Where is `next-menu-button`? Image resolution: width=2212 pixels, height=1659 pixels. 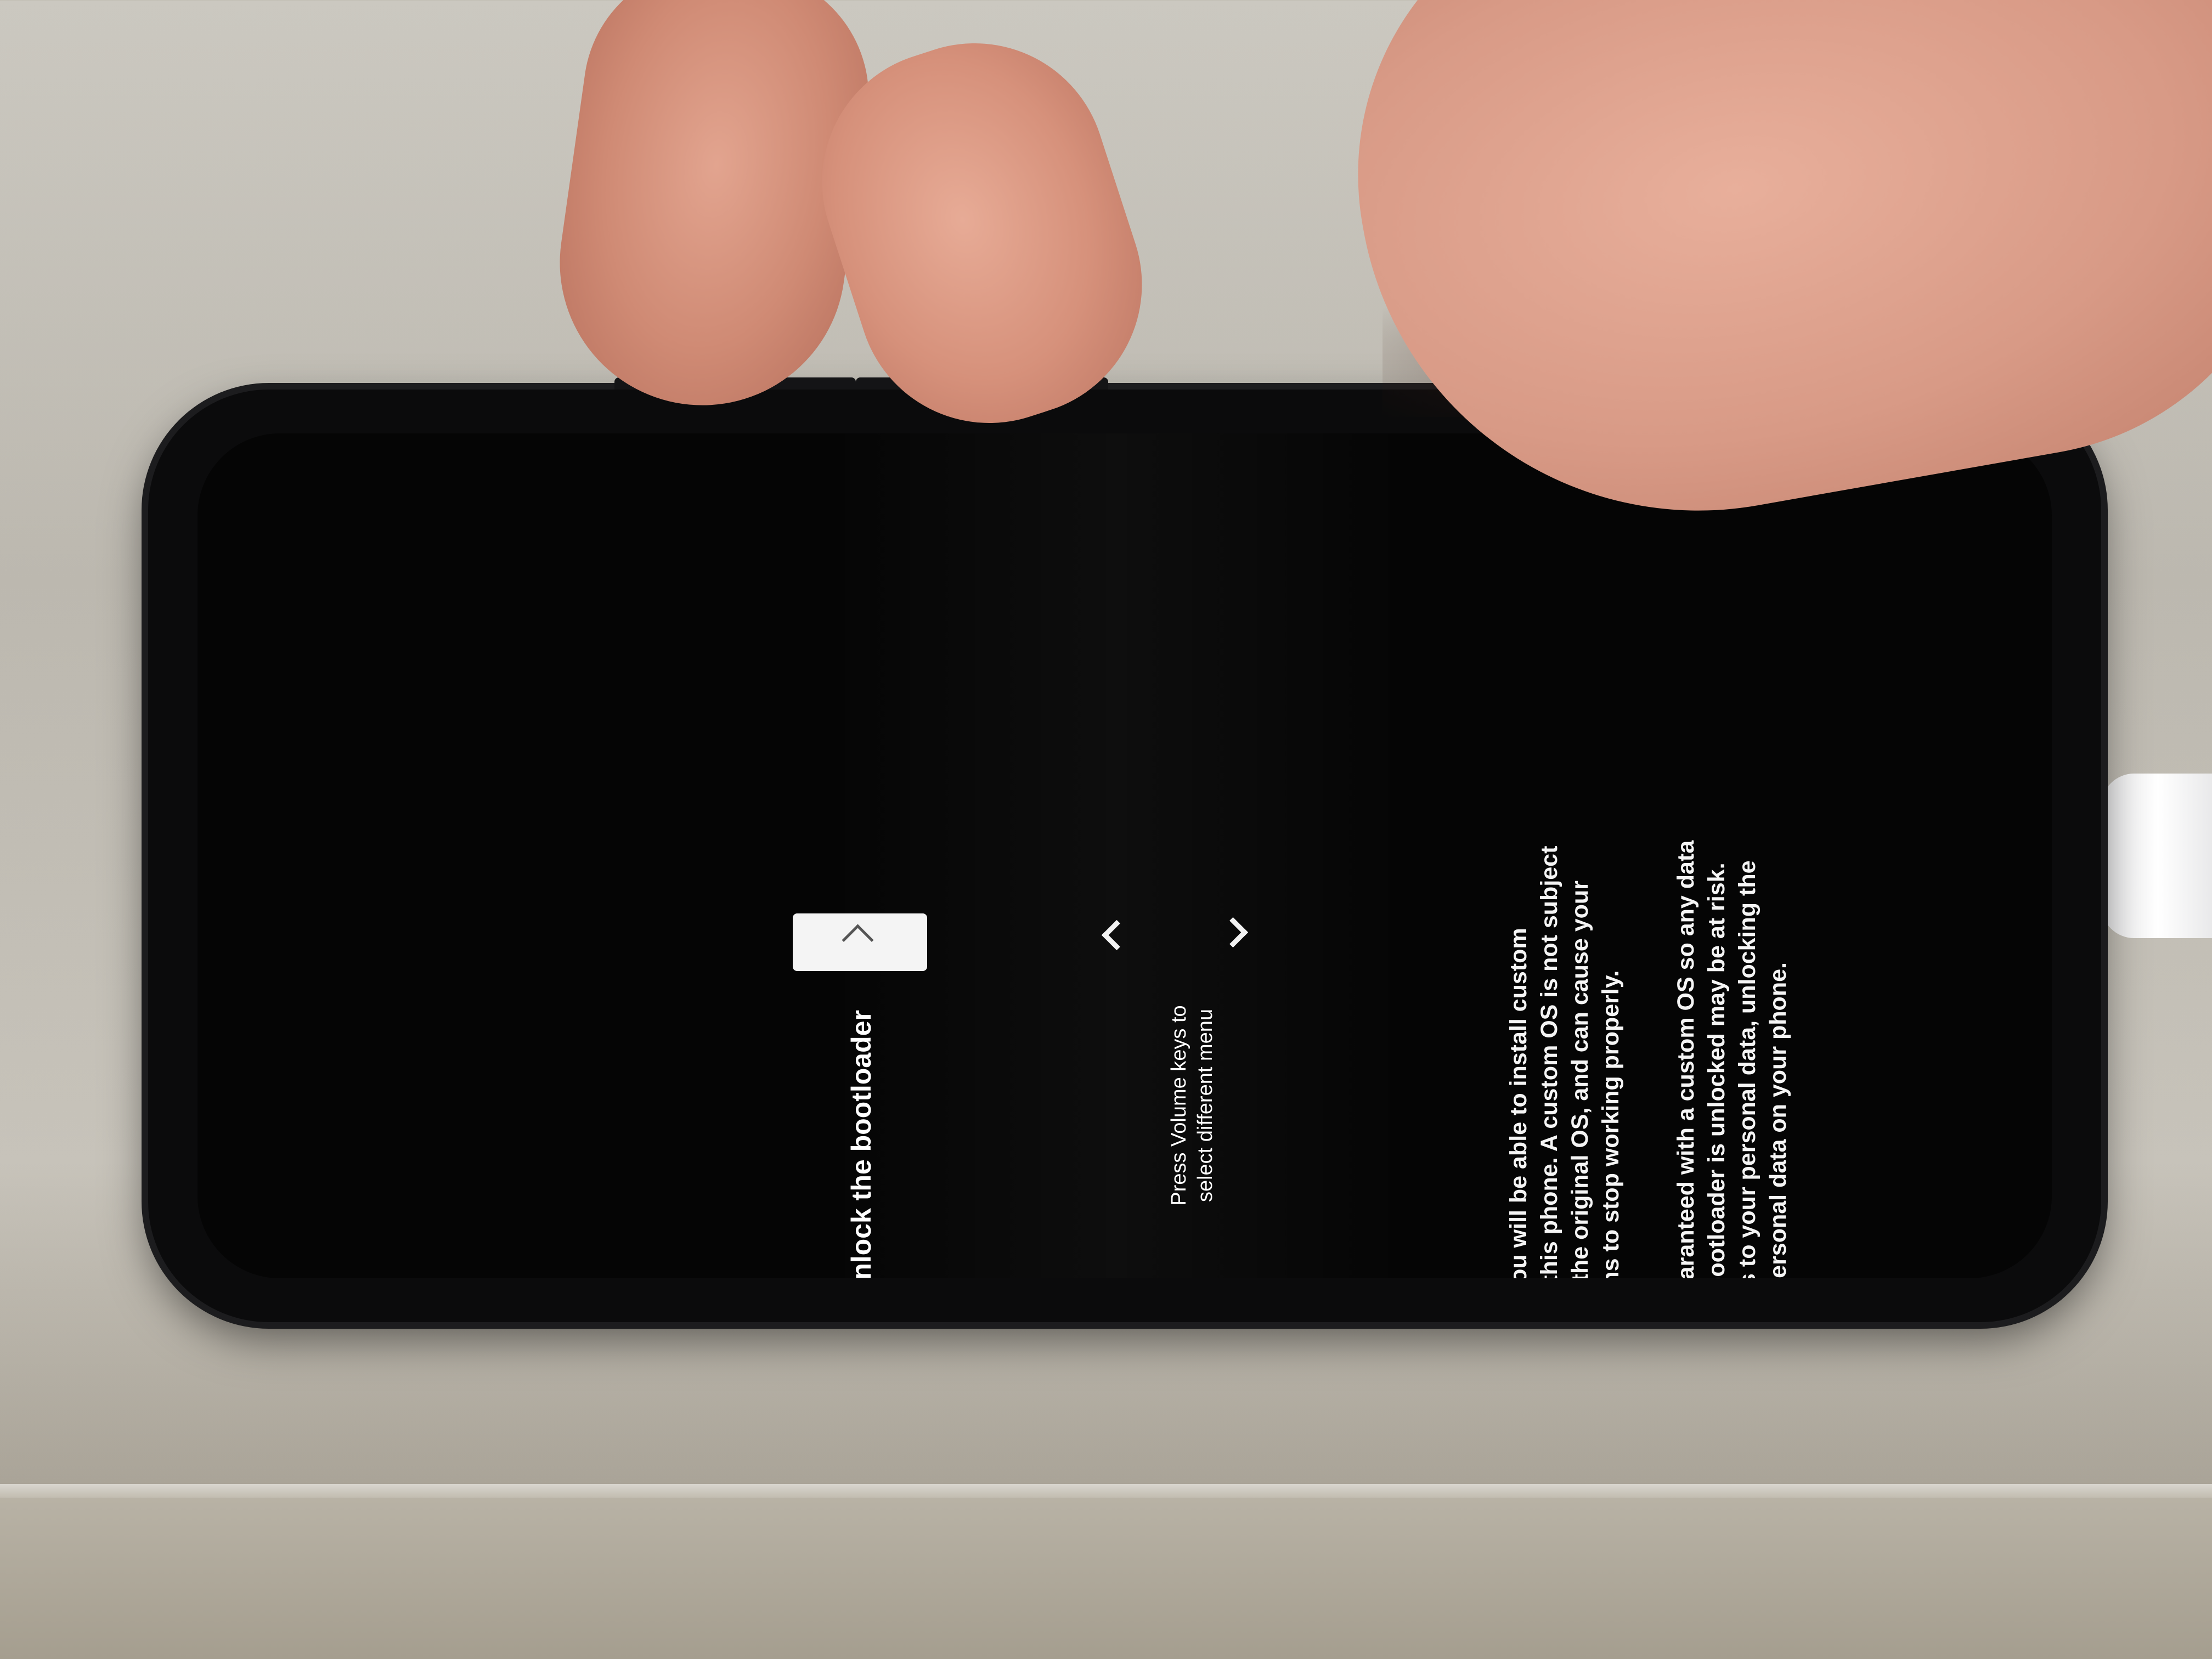 next-menu-button is located at coordinates (1234, 933).